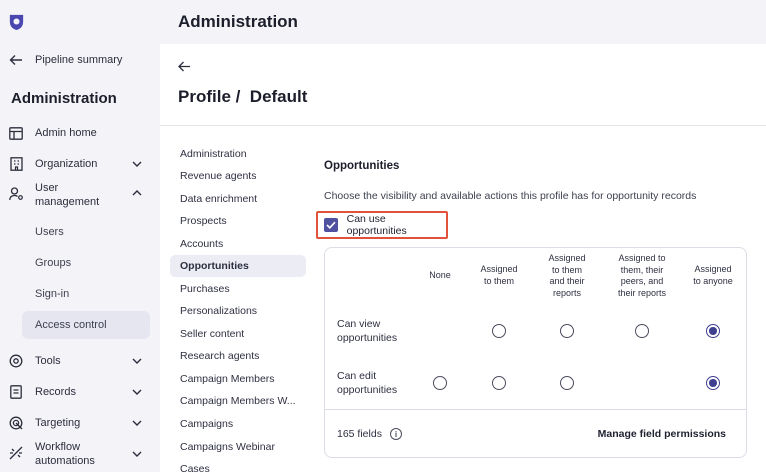 The image size is (766, 472). Describe the element at coordinates (662, 434) in the screenshot. I see `manage-field-permissions-button: Manage field permissions` at that location.